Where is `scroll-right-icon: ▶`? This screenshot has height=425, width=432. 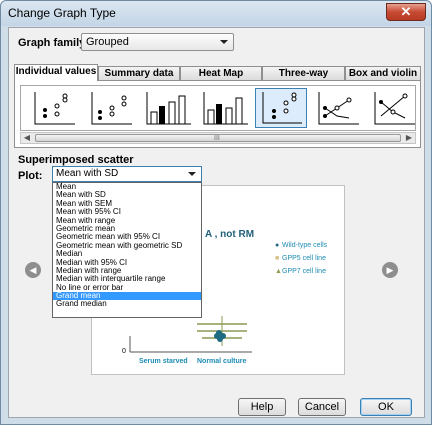 scroll-right-icon: ▶ is located at coordinates (409, 138).